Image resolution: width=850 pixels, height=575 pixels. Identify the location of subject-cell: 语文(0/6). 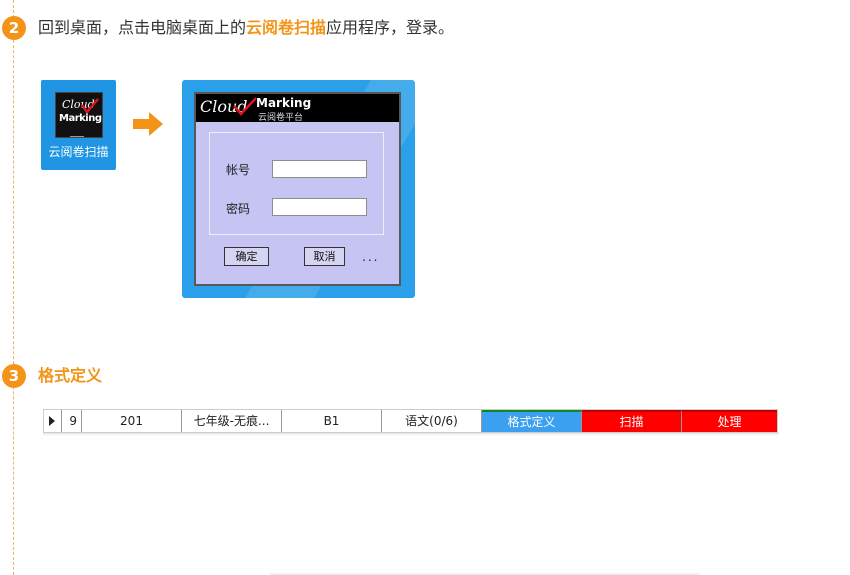
(432, 421).